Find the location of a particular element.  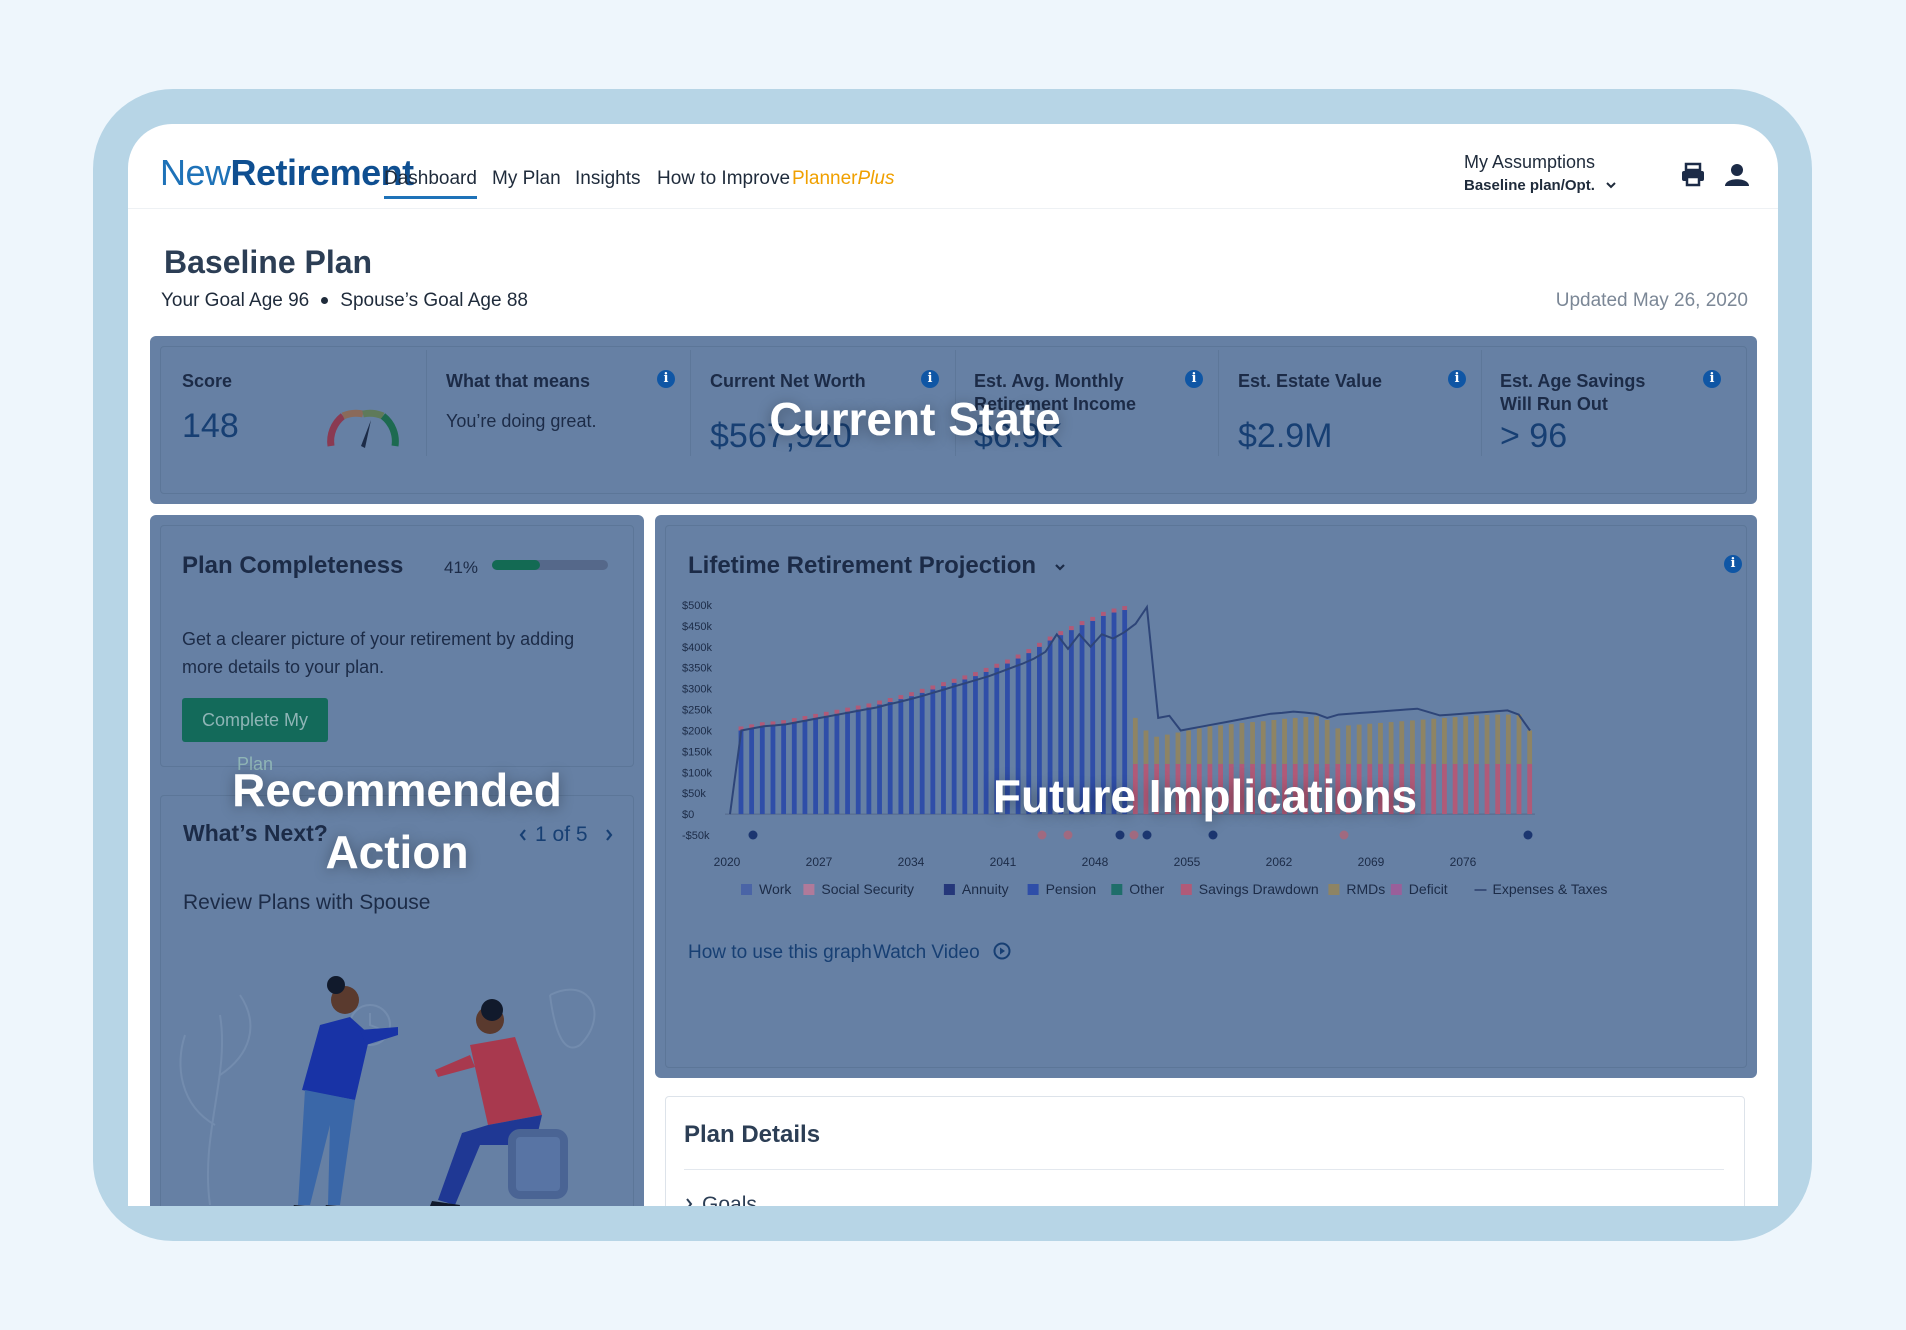

nav-planner-plus: PlannerPlus is located at coordinates (843, 179).